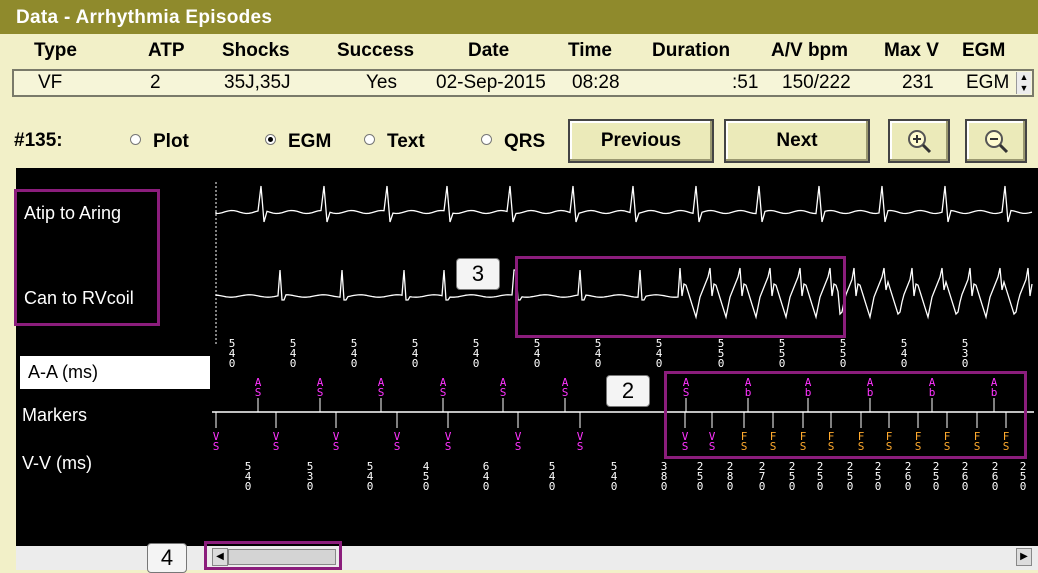  I want to click on vv-interval-value: 530, so click(310, 476).